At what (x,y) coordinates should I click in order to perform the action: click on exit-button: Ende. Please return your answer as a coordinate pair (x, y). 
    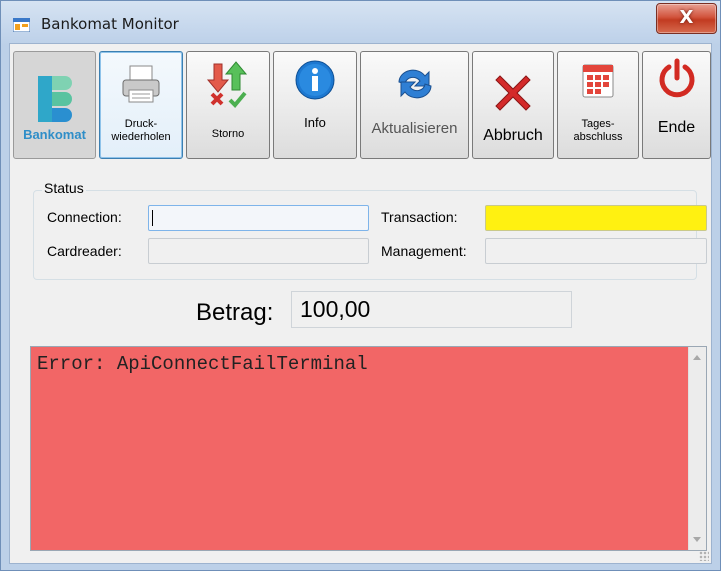
    Looking at the image, I should click on (676, 105).